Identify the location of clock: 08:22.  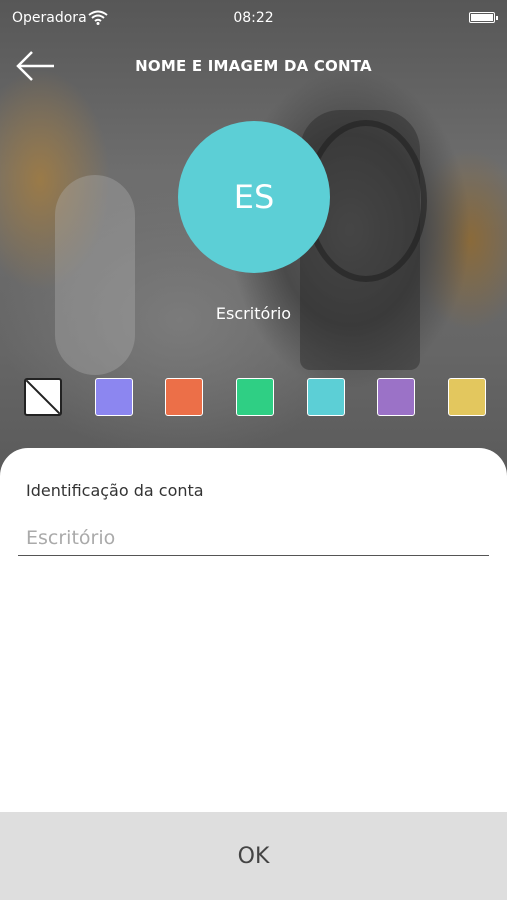
(253, 18).